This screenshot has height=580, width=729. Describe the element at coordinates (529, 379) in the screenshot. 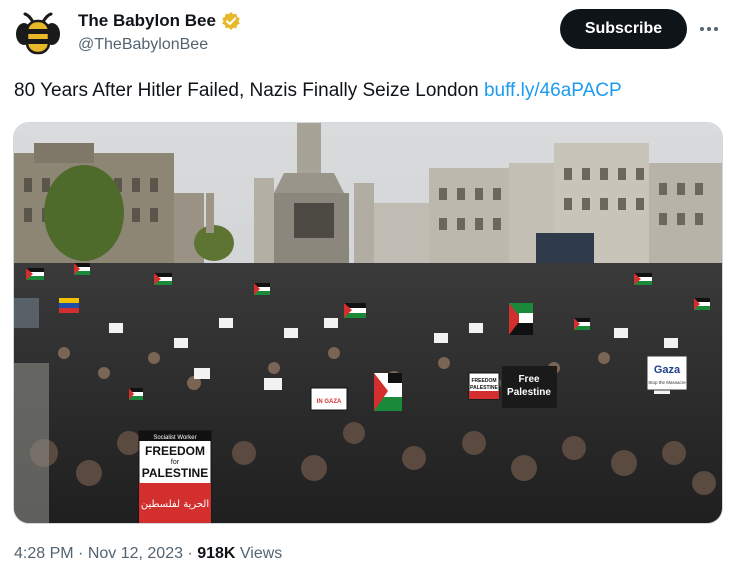

I see `sign-2-line1: Free` at that location.